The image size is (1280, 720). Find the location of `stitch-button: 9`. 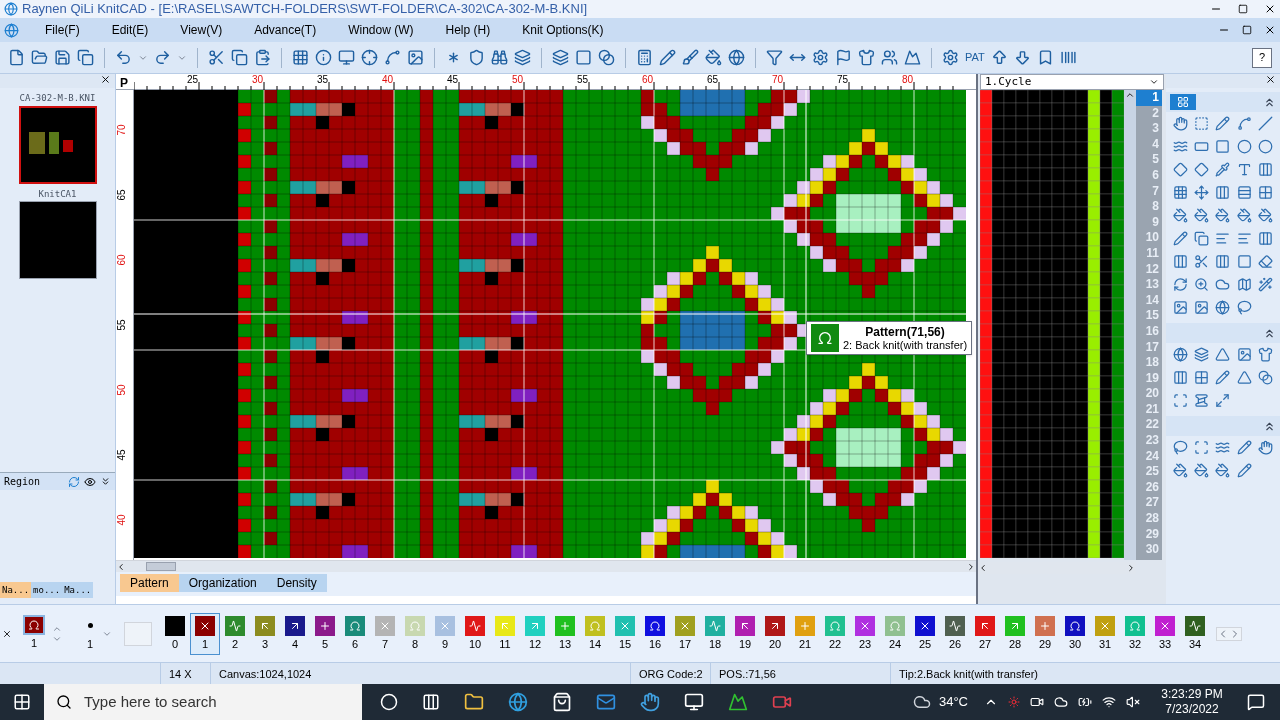

stitch-button: 9 is located at coordinates (445, 633).